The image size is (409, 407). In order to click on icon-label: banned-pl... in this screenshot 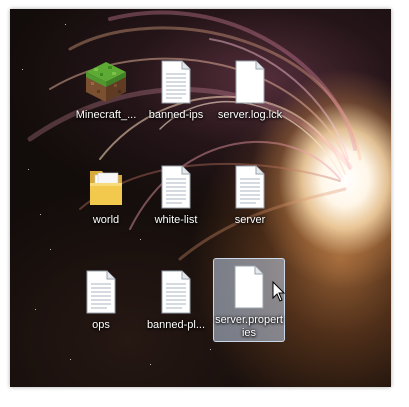, I will do `click(176, 325)`.